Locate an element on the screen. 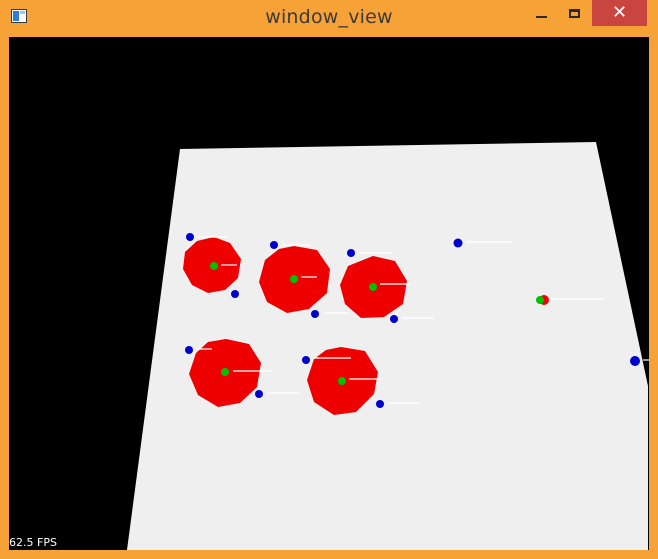 Image resolution: width=658 pixels, height=559 pixels. close-icon: ✕ is located at coordinates (619, 12).